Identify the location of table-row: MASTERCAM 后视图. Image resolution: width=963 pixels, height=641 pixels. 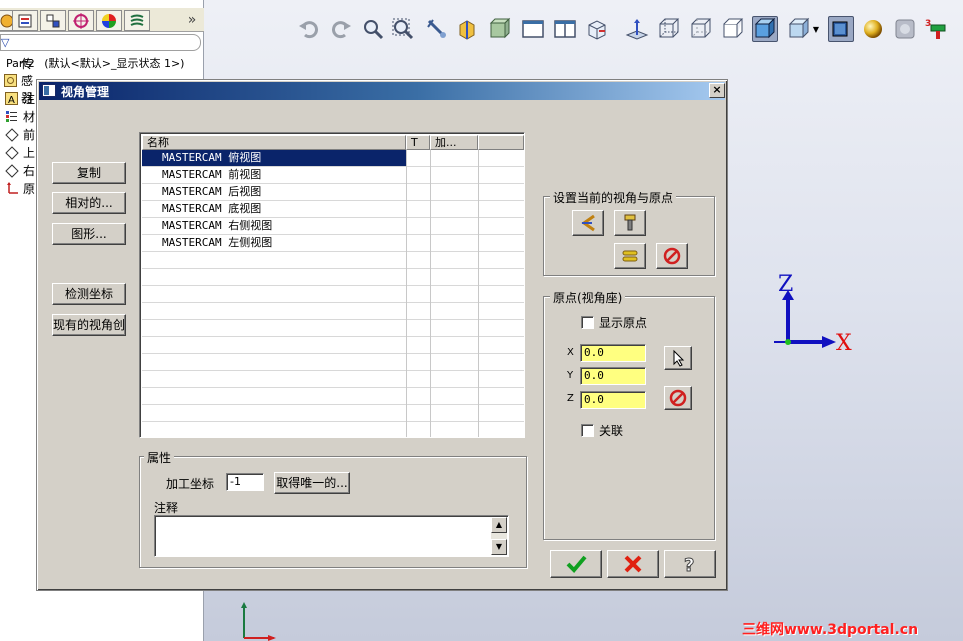
(333, 192).